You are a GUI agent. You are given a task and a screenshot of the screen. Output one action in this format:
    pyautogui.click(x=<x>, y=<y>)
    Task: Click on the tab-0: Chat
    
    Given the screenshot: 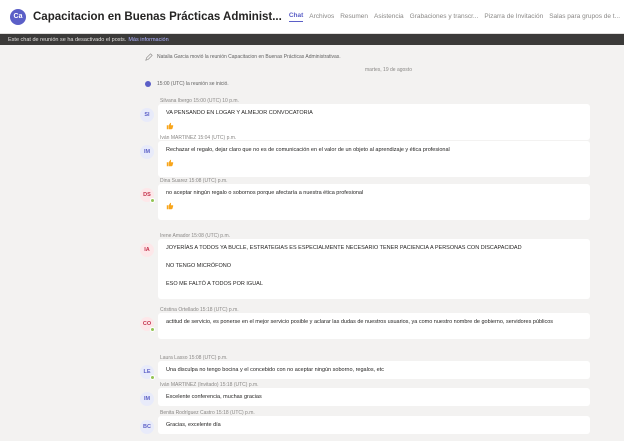 What is the action you would take?
    pyautogui.click(x=296, y=17)
    